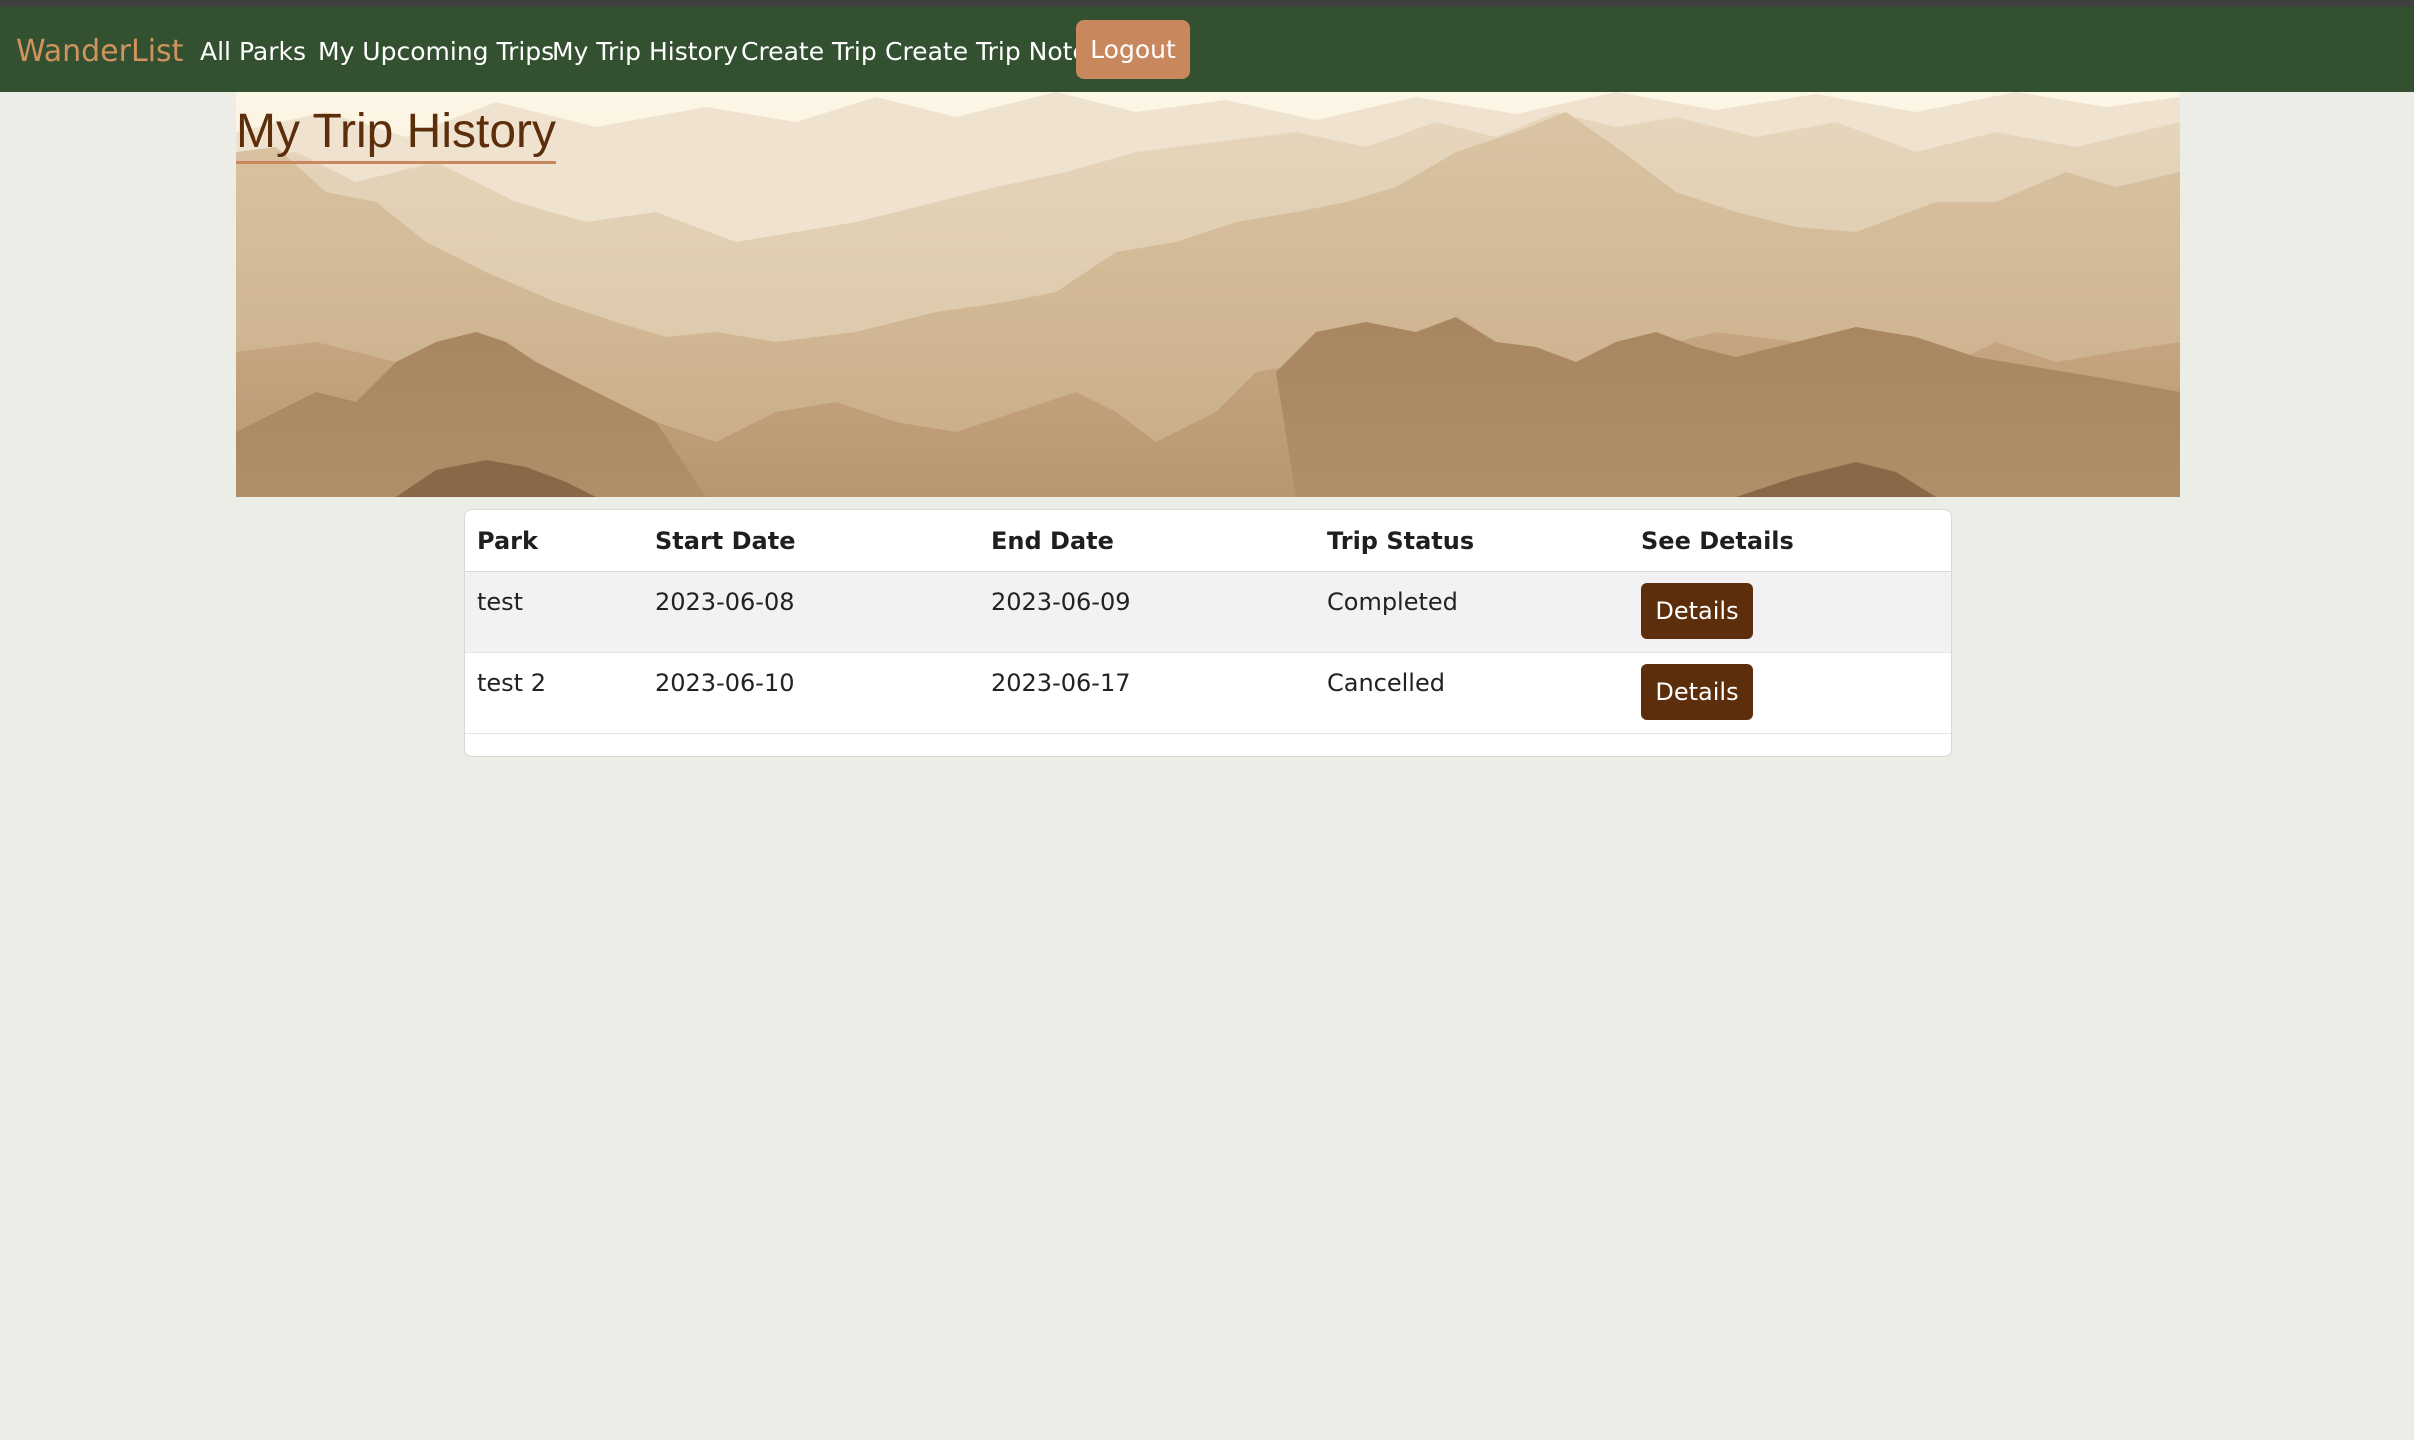  I want to click on logout-button: Logout, so click(1133, 49).